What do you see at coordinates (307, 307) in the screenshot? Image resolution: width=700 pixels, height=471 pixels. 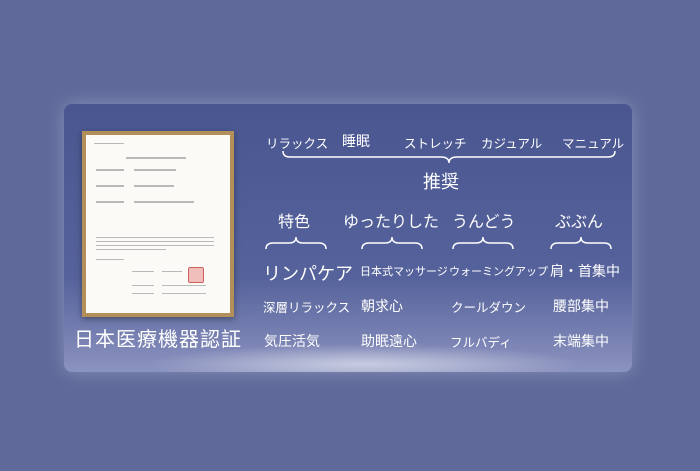 I see `feature-cell: 深層リラックス` at bounding box center [307, 307].